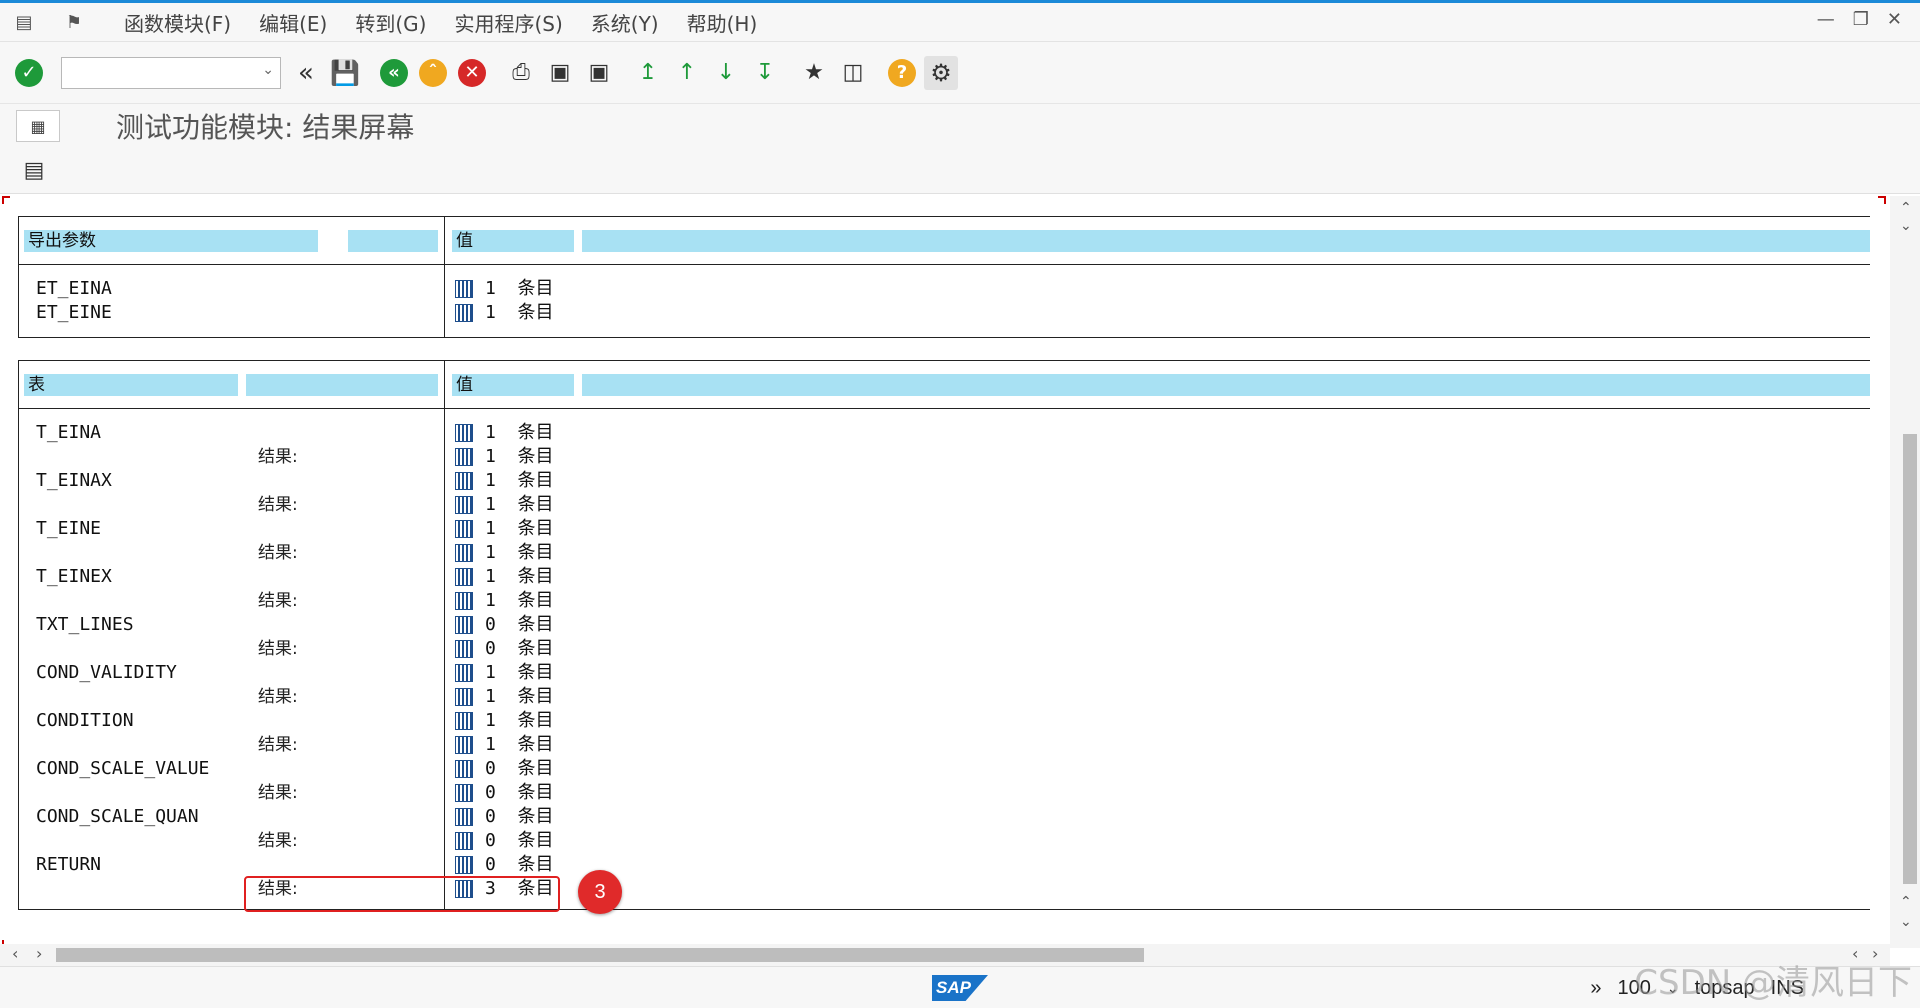 This screenshot has height=1008, width=1920. What do you see at coordinates (1910, 659) in the screenshot?
I see `vertical-scroll-thumb` at bounding box center [1910, 659].